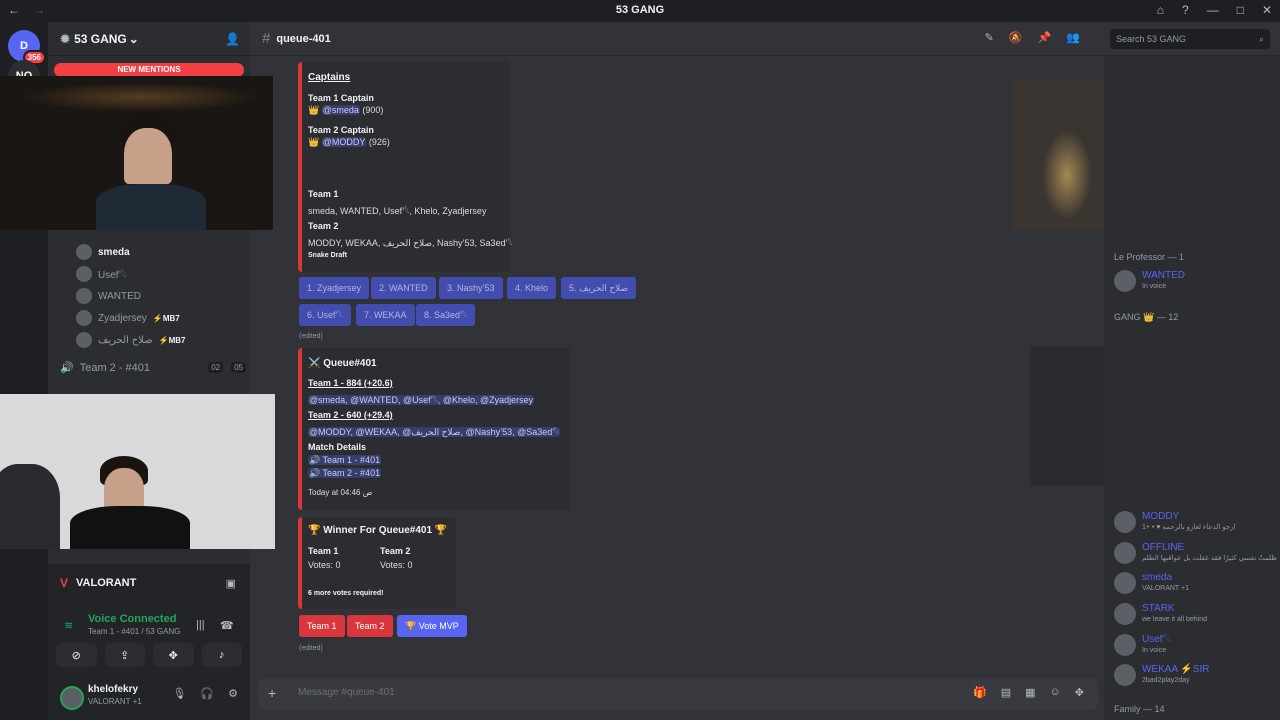 This screenshot has height=720, width=1280. I want to click on embed-title: 🏆 Winner For Queue#401 🏆, so click(378, 530).